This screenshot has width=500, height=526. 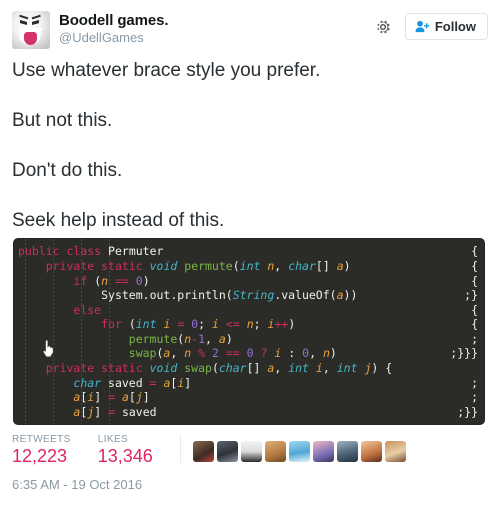 What do you see at coordinates (249, 281) in the screenshot?
I see `code-line: if (n == 0) {` at bounding box center [249, 281].